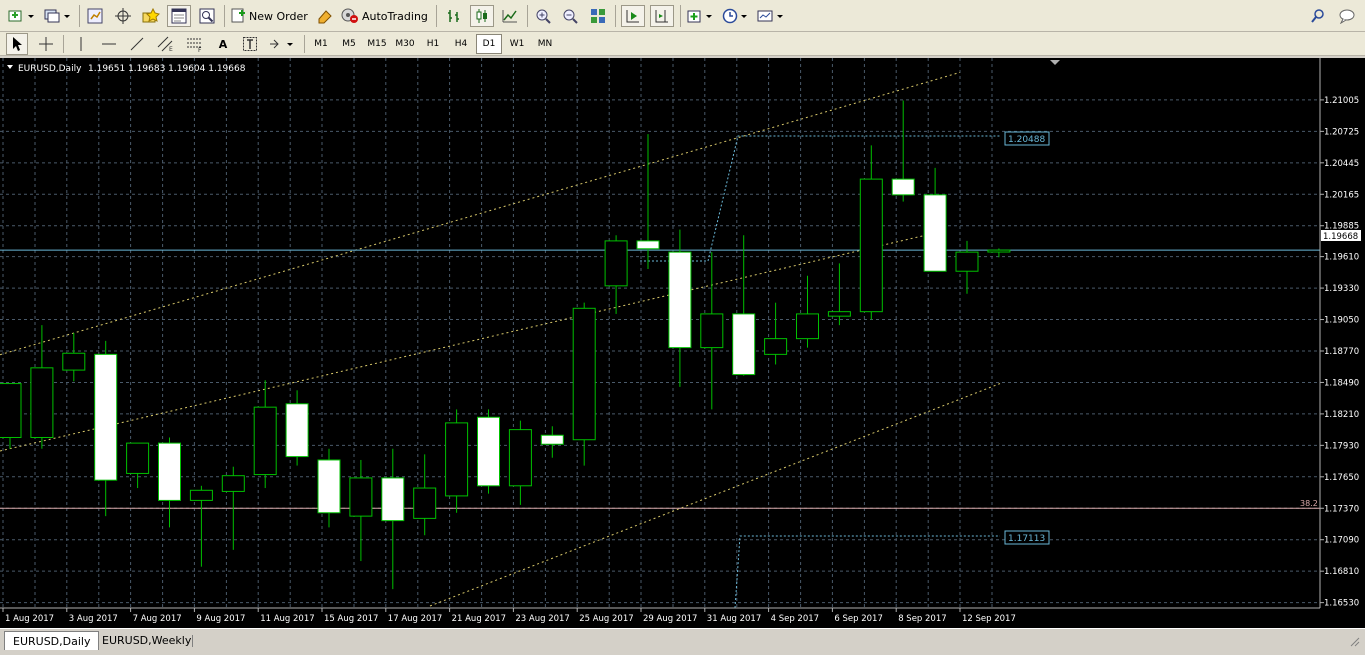 Image resolution: width=1365 pixels, height=655 pixels. I want to click on navigator-icon, so click(123, 16).